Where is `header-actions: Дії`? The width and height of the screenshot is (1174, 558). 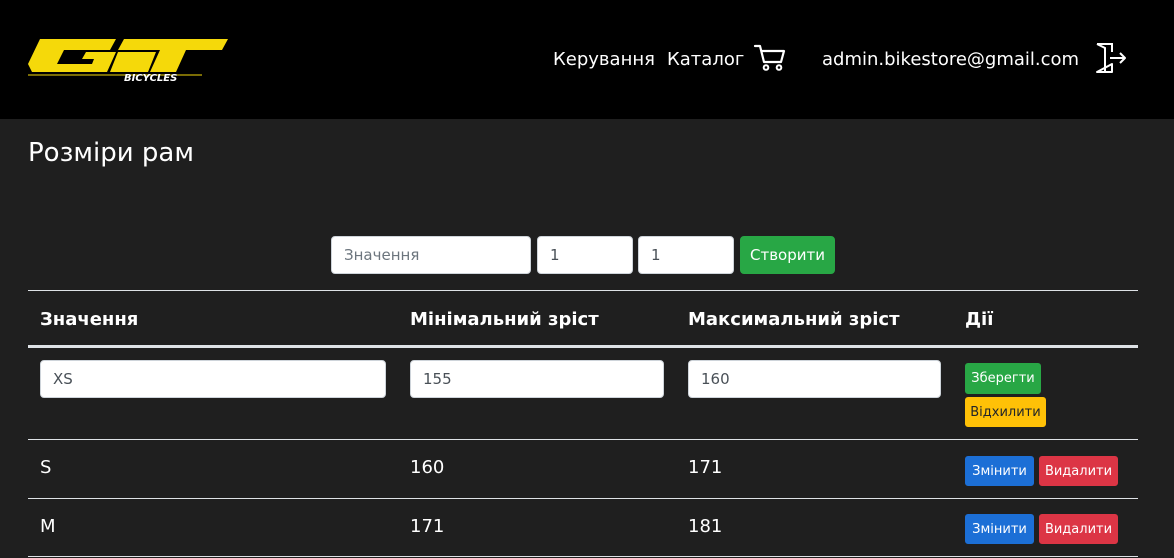
header-actions: Дії is located at coordinates (979, 319).